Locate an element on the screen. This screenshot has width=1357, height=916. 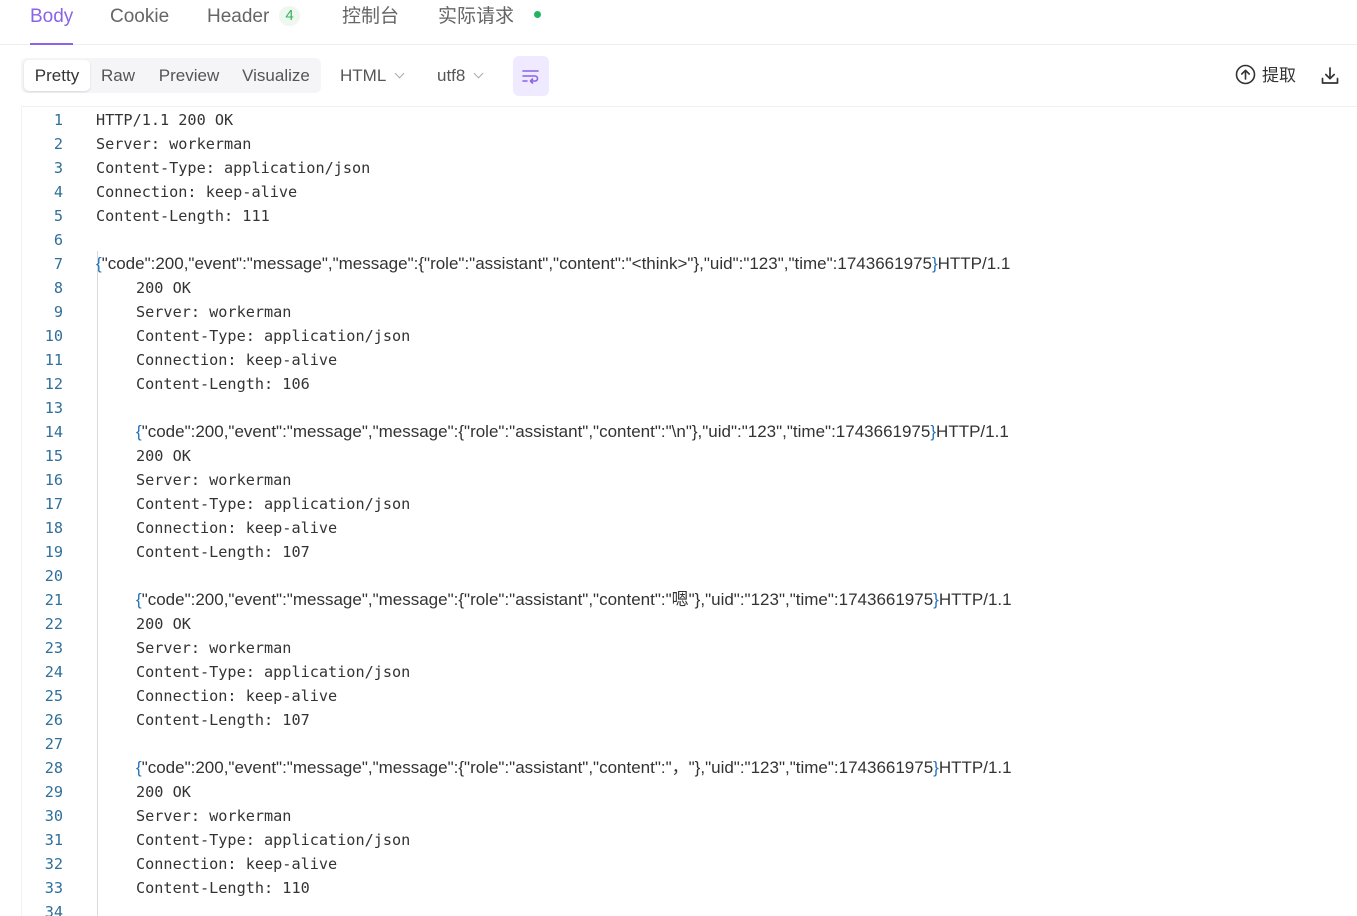
tab-console: 控制台 is located at coordinates (370, 22).